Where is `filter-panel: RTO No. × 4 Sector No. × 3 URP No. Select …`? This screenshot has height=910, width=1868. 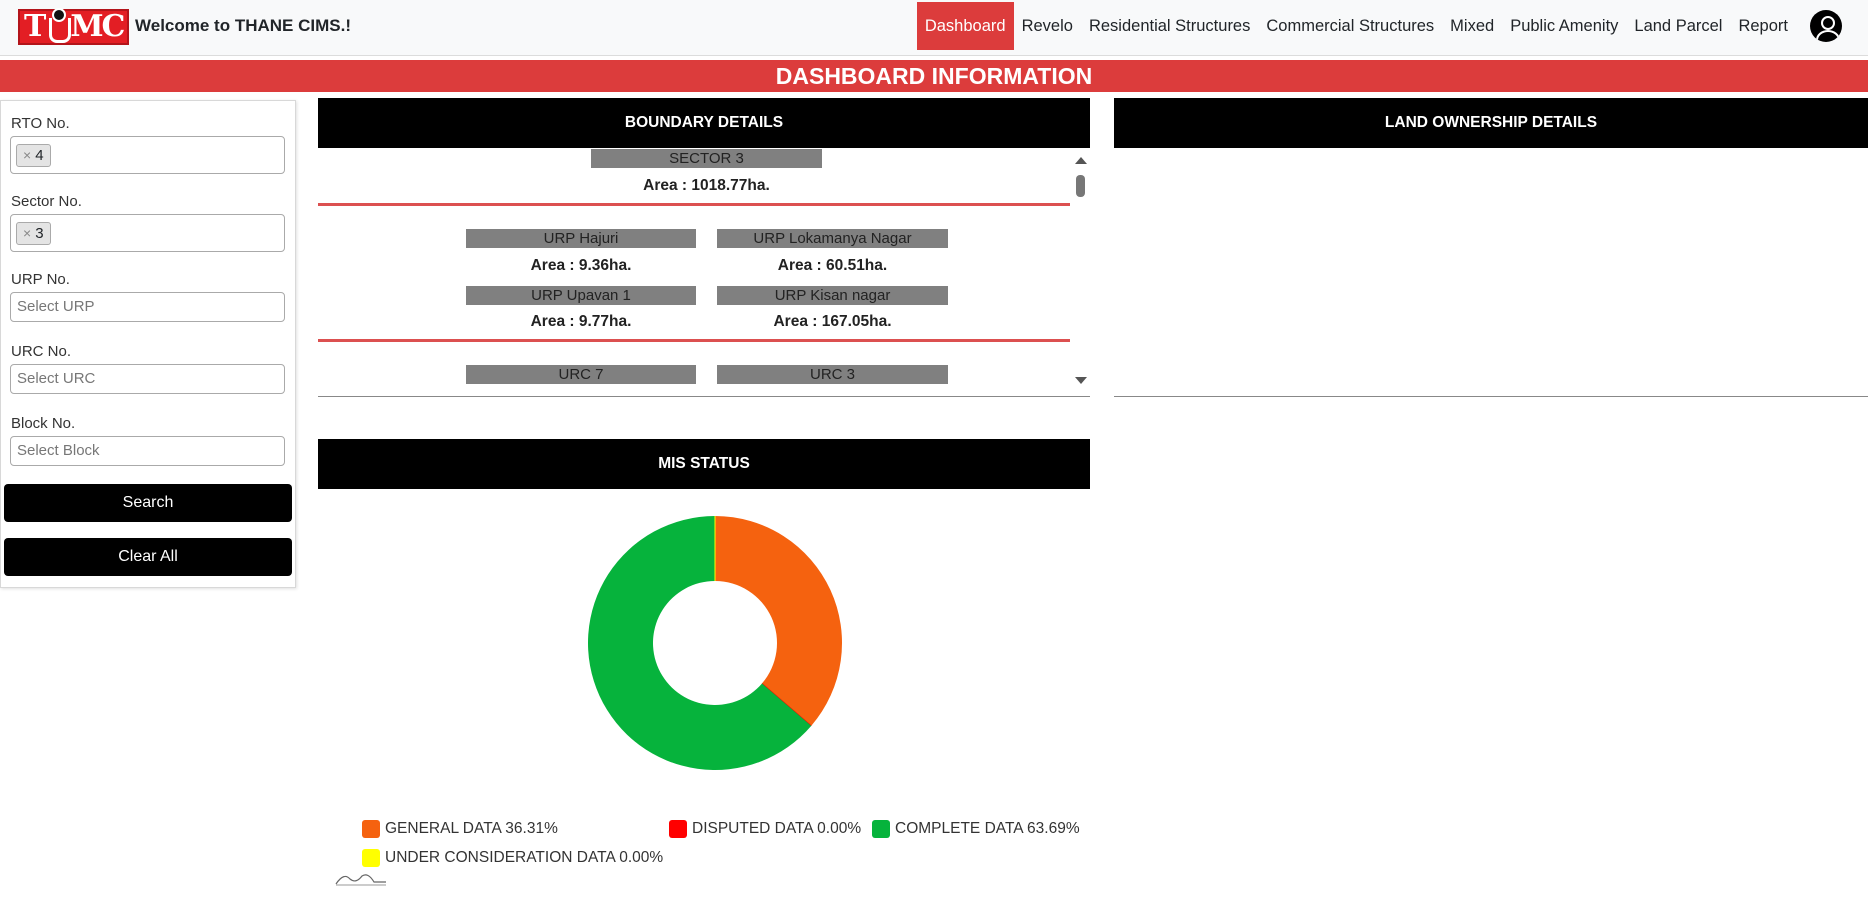
filter-panel: RTO No. × 4 Sector No. × 3 URP No. Select … is located at coordinates (148, 344).